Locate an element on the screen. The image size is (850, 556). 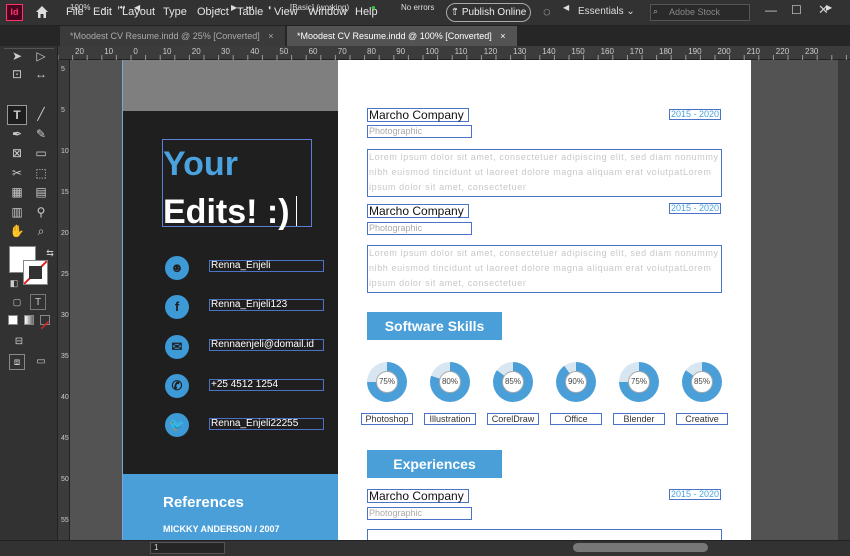
direct-selection-tool-icon: ▷ is located at coordinates (41, 56).